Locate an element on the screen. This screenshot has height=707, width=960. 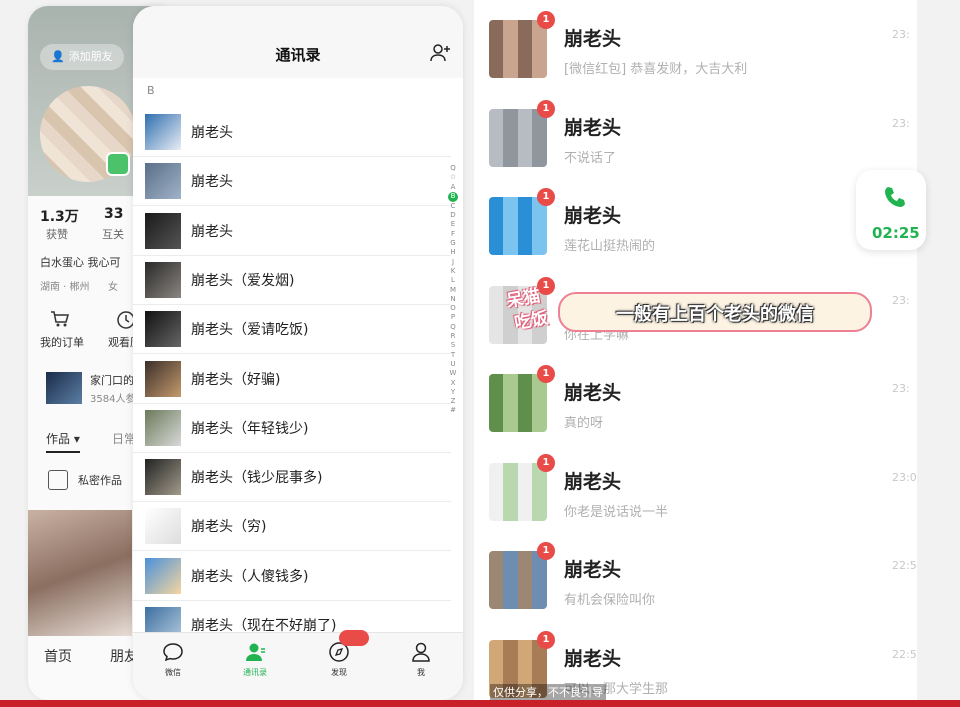
chat-last-message: 有机会保险叫你 is located at coordinates (610, 600).